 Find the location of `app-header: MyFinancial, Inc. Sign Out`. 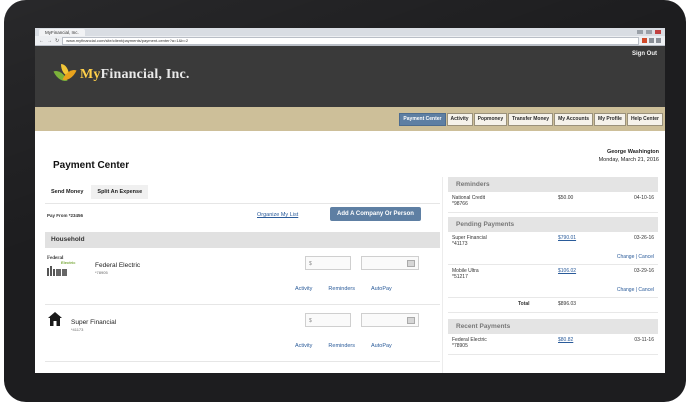

app-header: MyFinancial, Inc. Sign Out is located at coordinates (350, 76).